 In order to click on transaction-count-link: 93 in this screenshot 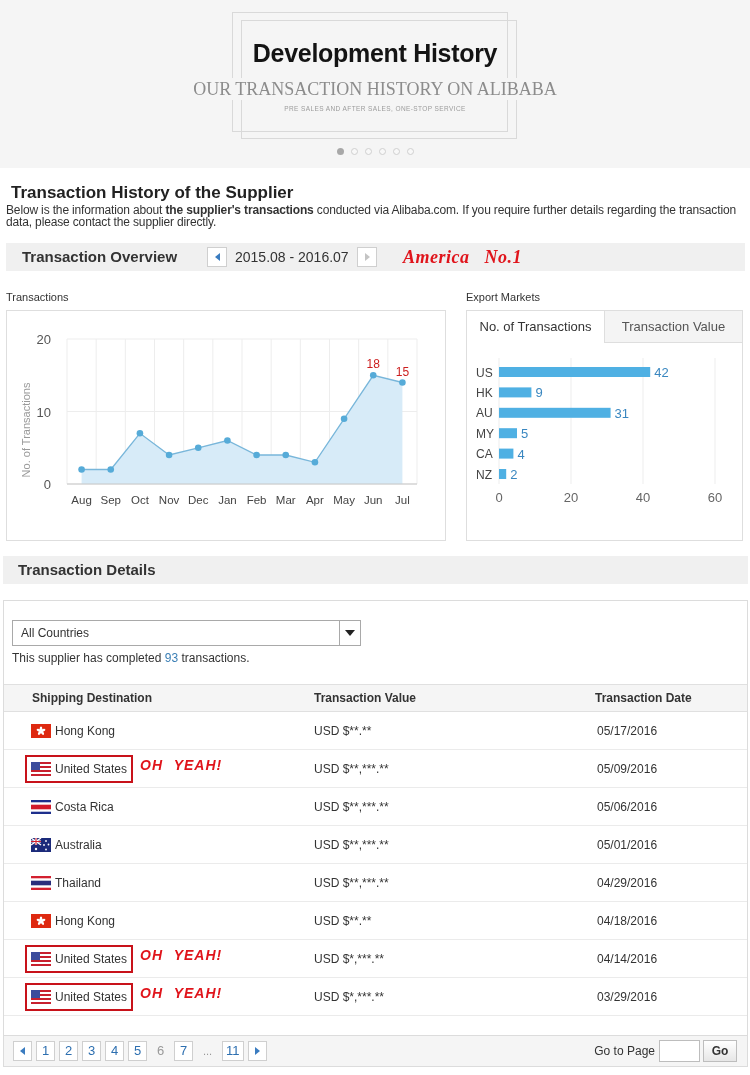, I will do `click(171, 658)`.